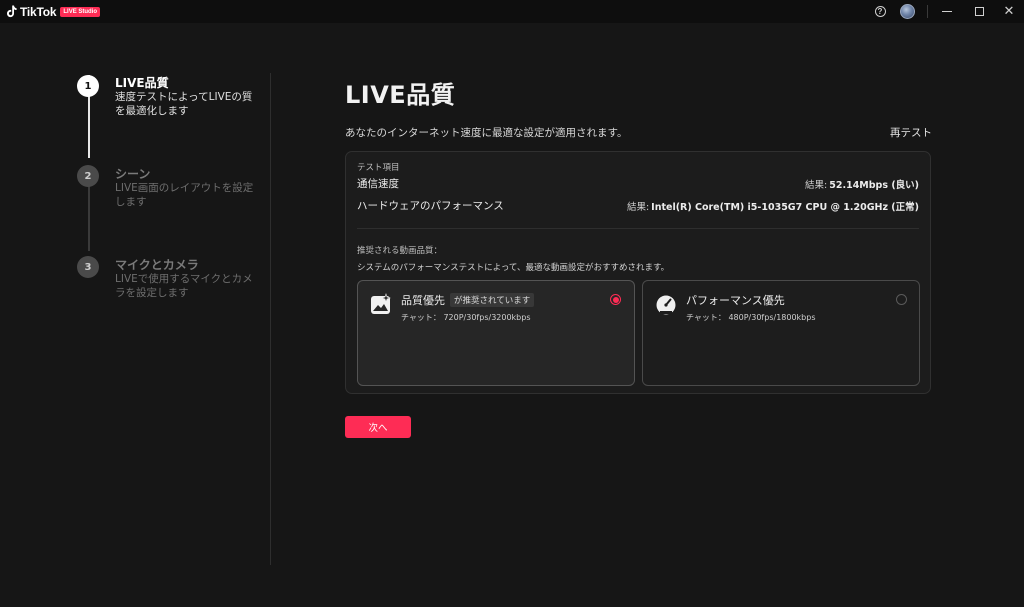 Image resolution: width=1024 pixels, height=607 pixels. Describe the element at coordinates (927, 11) in the screenshot. I see `titlebar-divider` at that location.